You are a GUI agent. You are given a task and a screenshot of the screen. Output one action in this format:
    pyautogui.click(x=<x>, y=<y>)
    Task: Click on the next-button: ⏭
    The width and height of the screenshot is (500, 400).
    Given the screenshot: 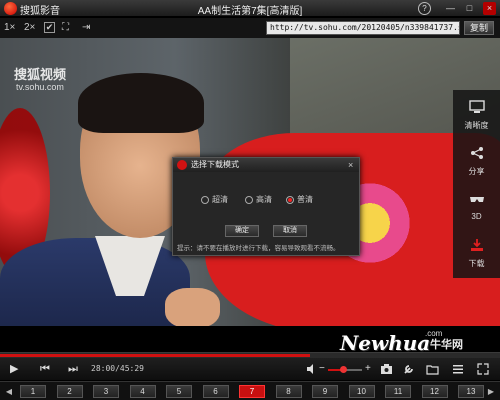 What is the action you would take?
    pyautogui.click(x=73, y=369)
    